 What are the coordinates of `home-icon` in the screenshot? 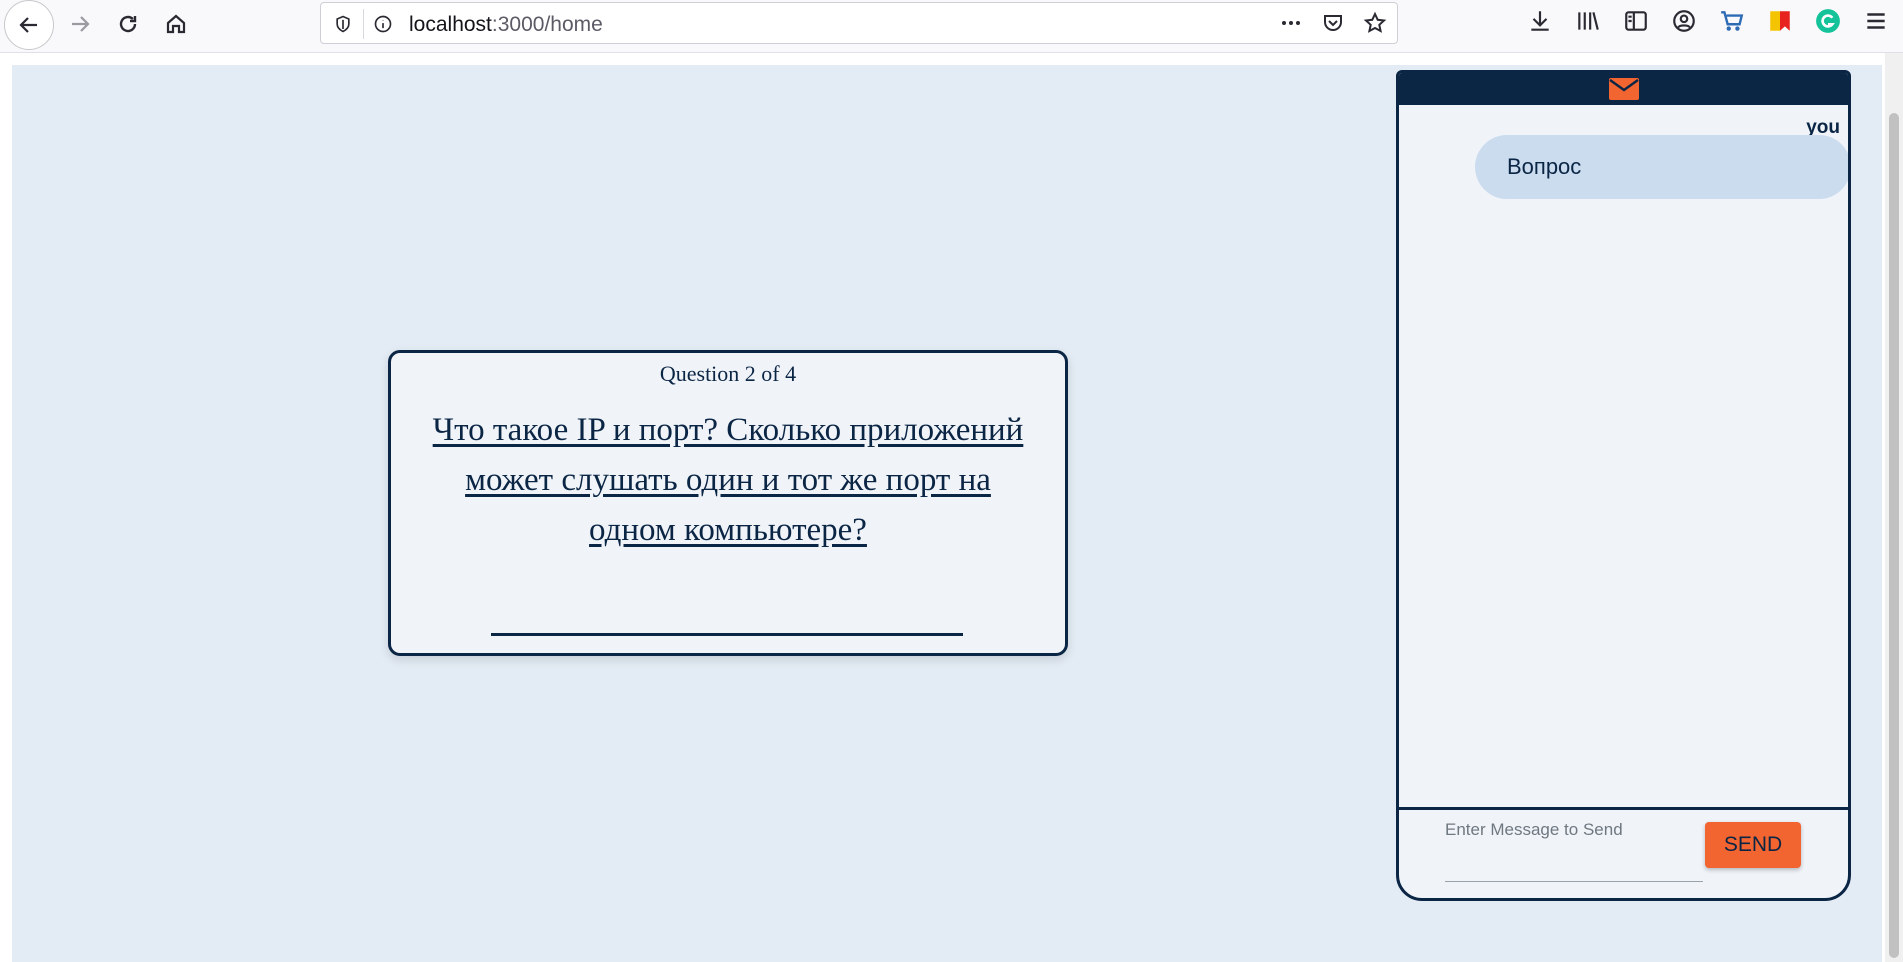 It's located at (176, 24).